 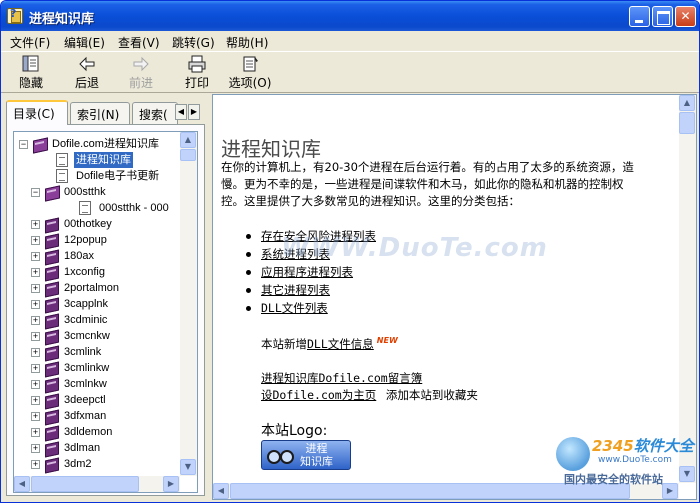 I want to click on tree-item-label: 3dldemon, so click(x=88, y=432).